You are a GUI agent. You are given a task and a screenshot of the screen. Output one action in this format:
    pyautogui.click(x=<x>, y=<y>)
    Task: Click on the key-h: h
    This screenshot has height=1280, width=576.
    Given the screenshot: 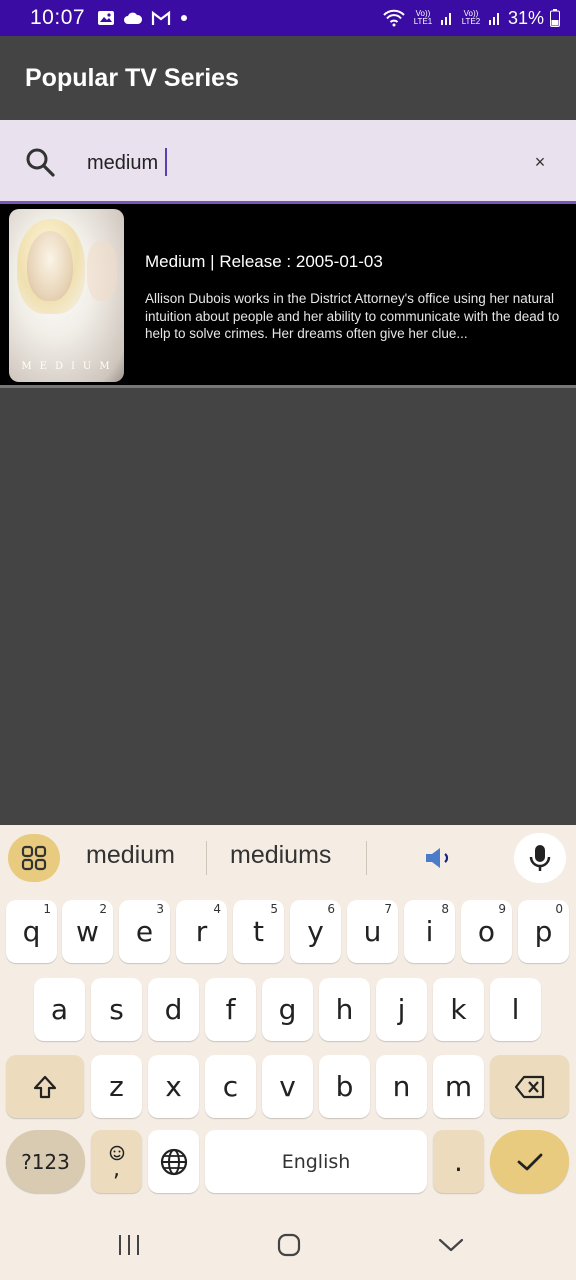 What is the action you would take?
    pyautogui.click(x=344, y=1009)
    